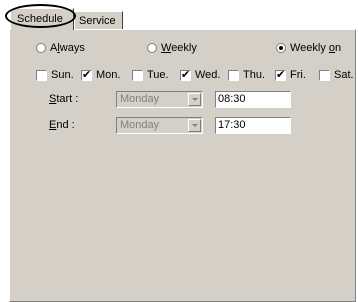 This screenshot has height=302, width=358. I want to click on weekly-radio-dot, so click(152, 48).